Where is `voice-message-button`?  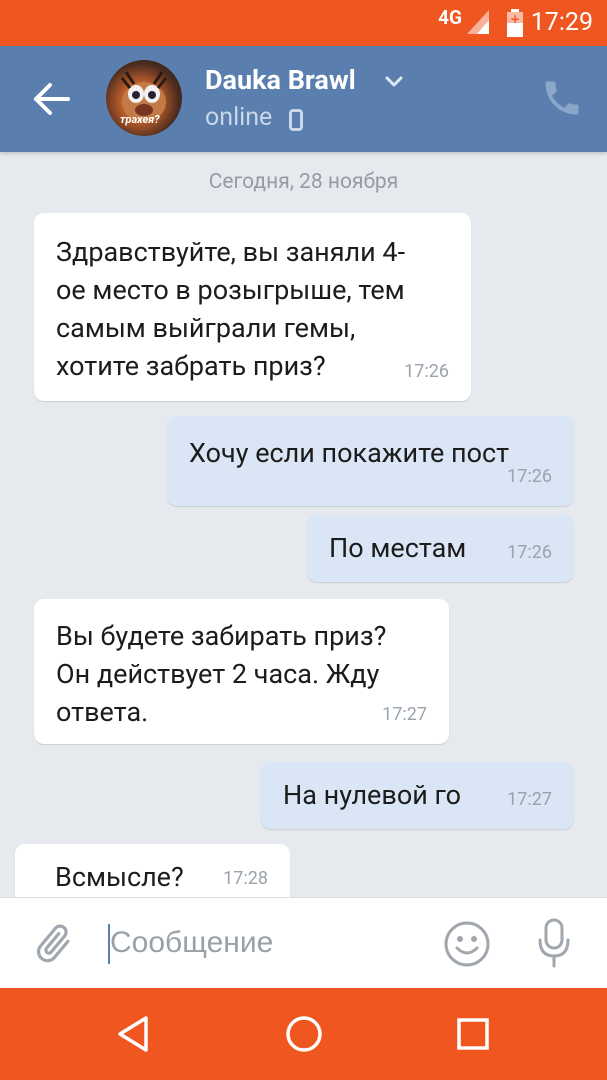 voice-message-button is located at coordinates (554, 943).